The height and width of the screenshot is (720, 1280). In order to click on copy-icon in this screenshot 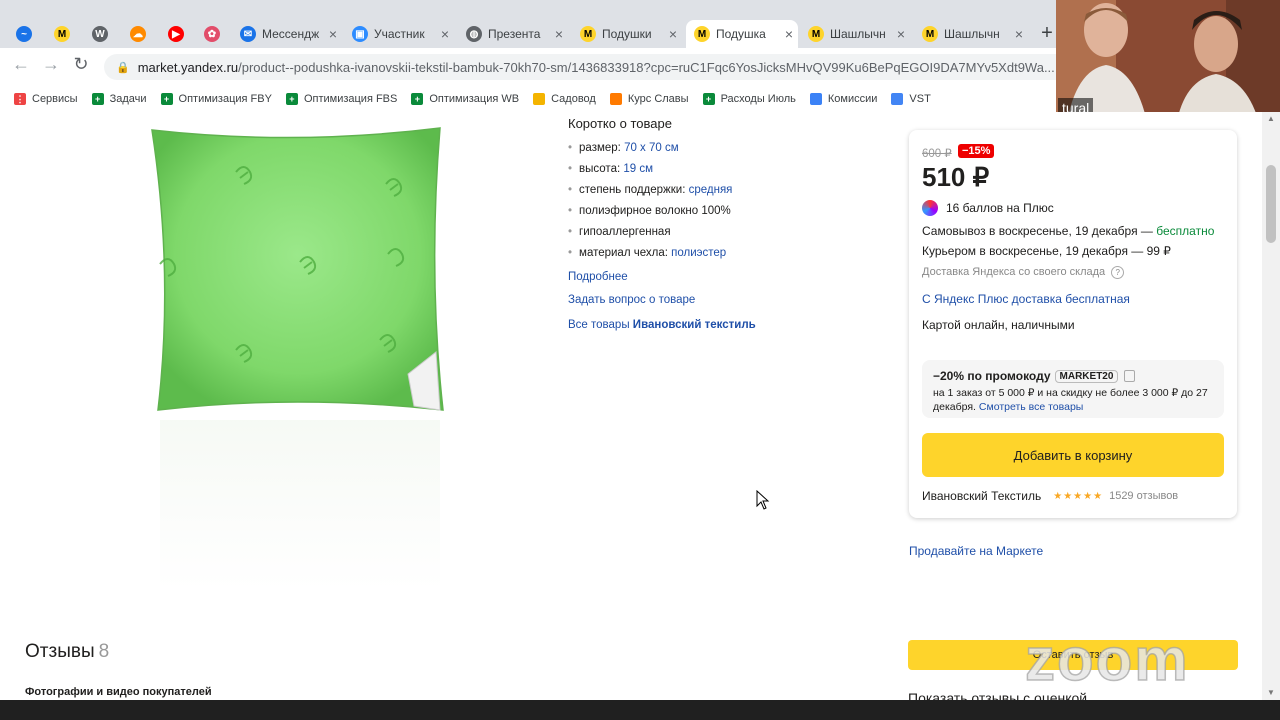, I will do `click(1130, 376)`.